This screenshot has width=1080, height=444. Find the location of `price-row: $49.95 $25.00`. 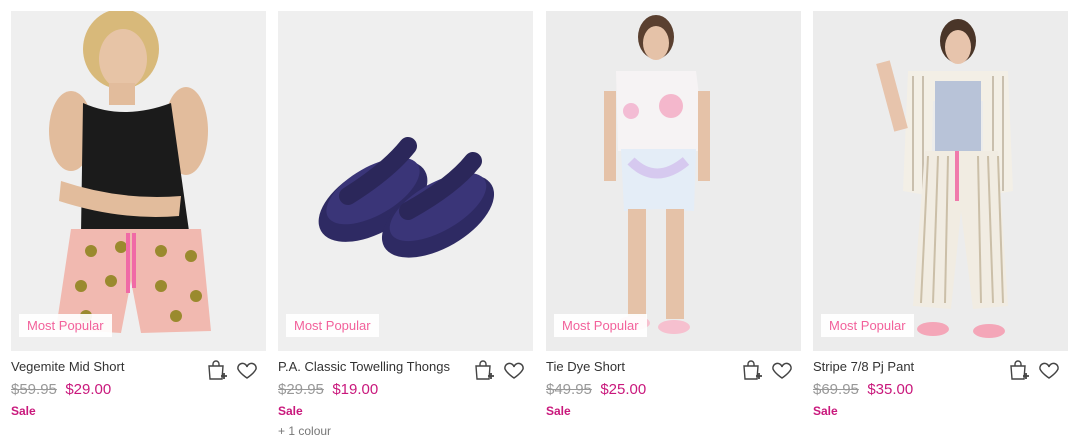

price-row: $49.95 $25.00 is located at coordinates (673, 390).